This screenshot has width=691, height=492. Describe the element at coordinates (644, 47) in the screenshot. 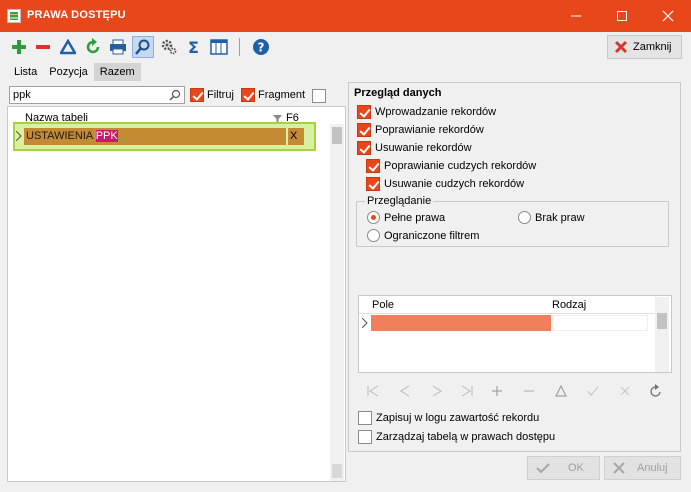

I see `close-form-button: Zamknij` at that location.